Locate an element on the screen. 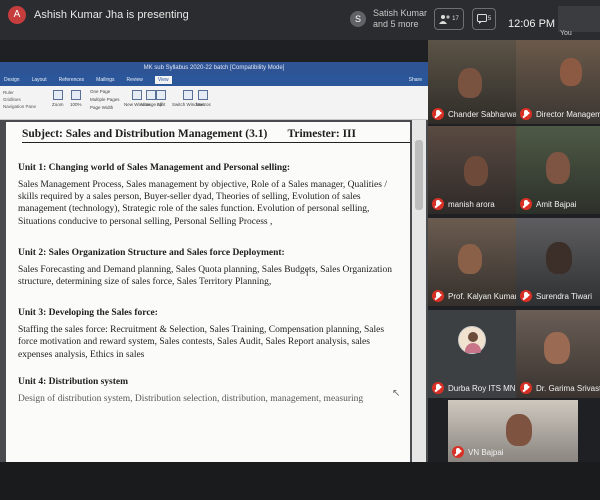 The image size is (600, 500). participant-avatar: S is located at coordinates (358, 19).